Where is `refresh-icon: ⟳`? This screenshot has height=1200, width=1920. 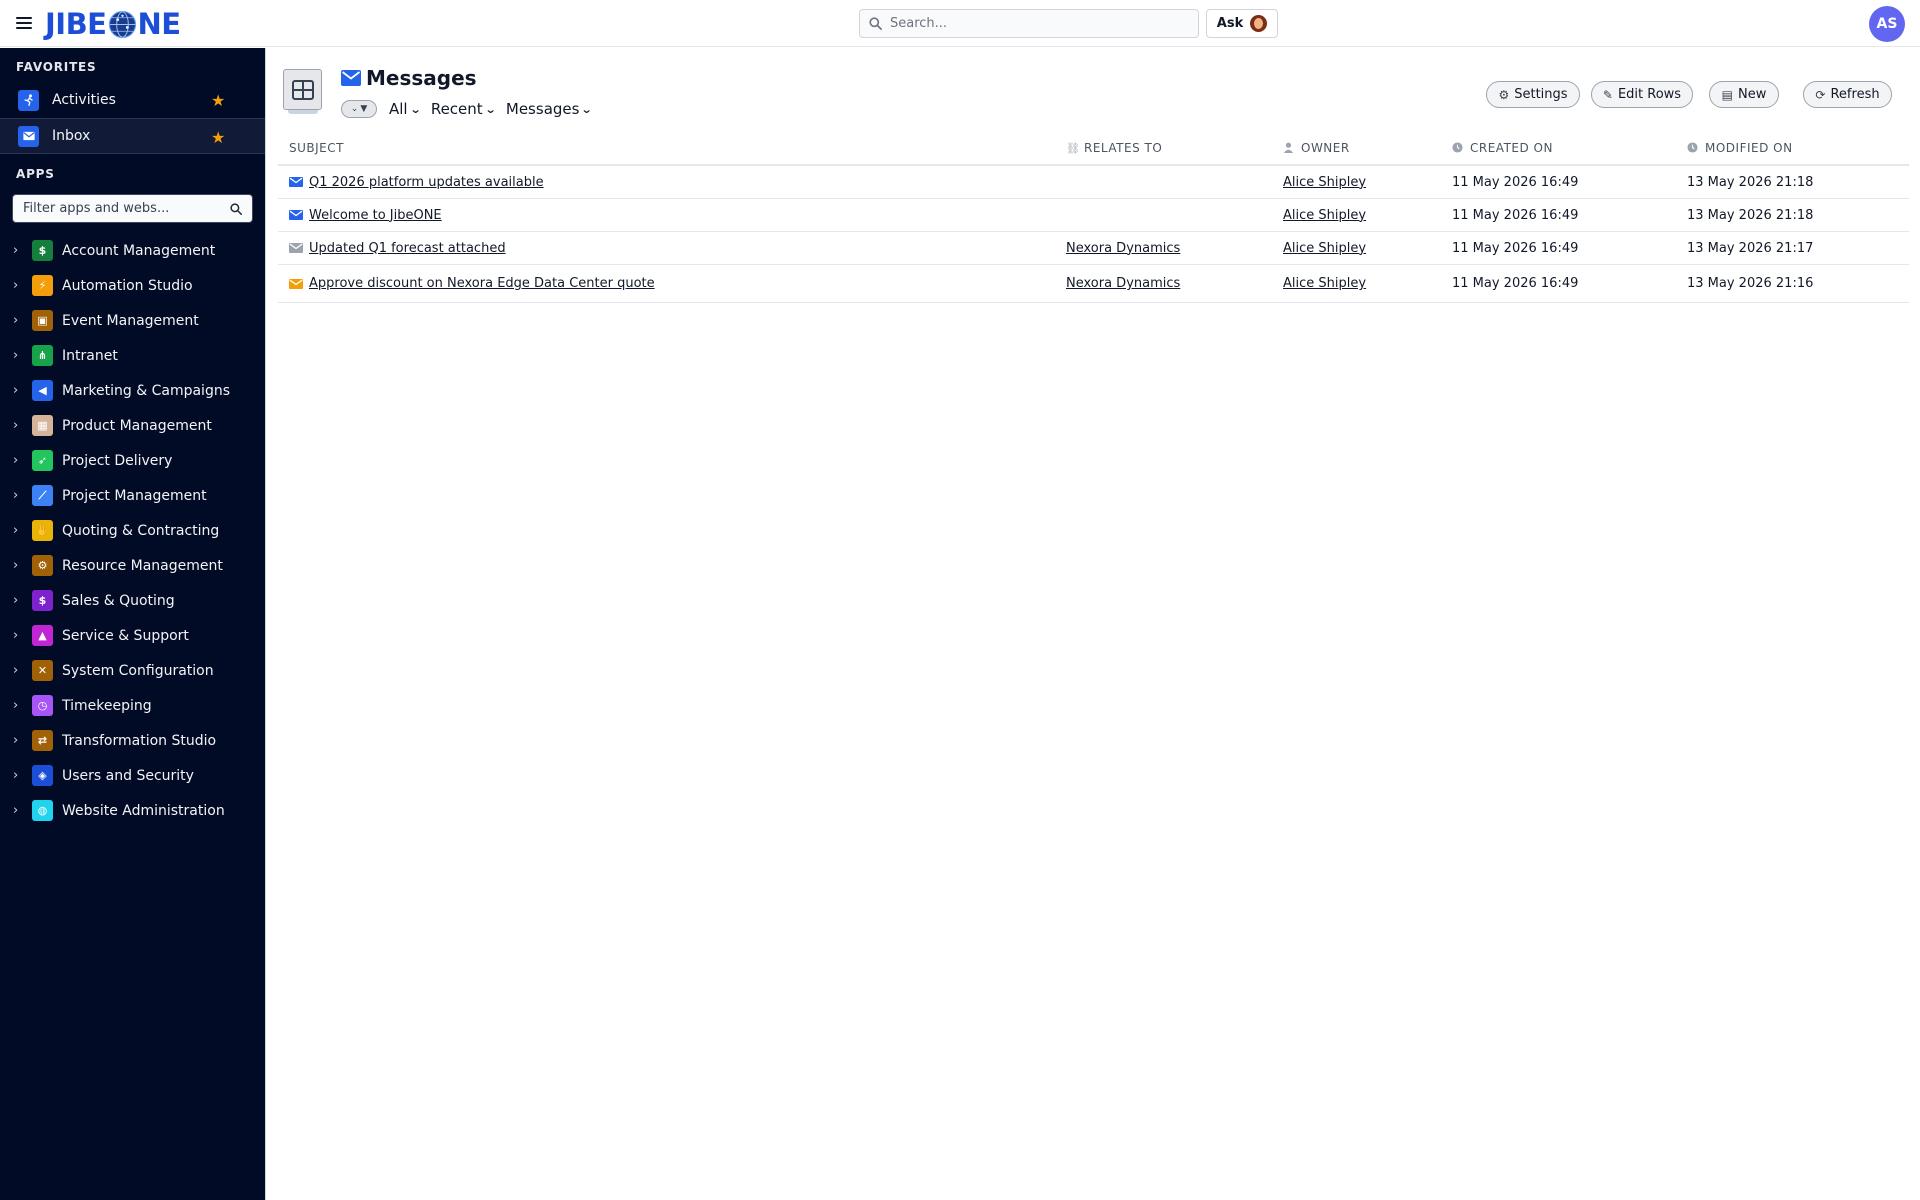 refresh-icon: ⟳ is located at coordinates (1820, 94).